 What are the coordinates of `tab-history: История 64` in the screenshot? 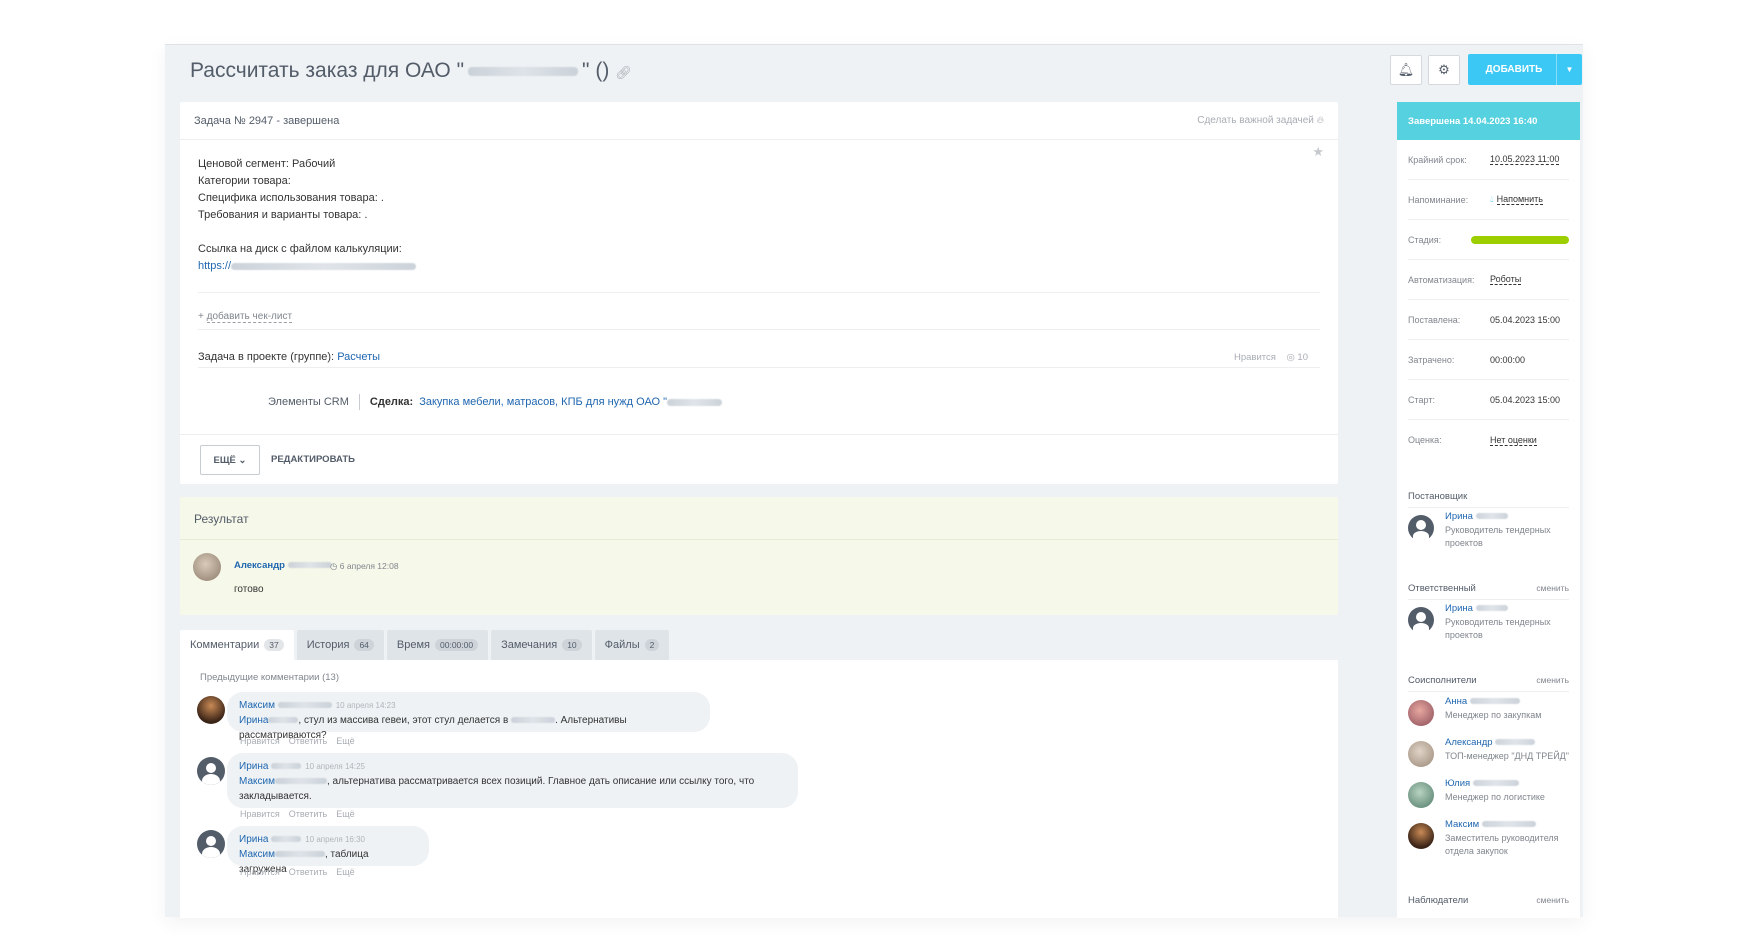 It's located at (340, 645).